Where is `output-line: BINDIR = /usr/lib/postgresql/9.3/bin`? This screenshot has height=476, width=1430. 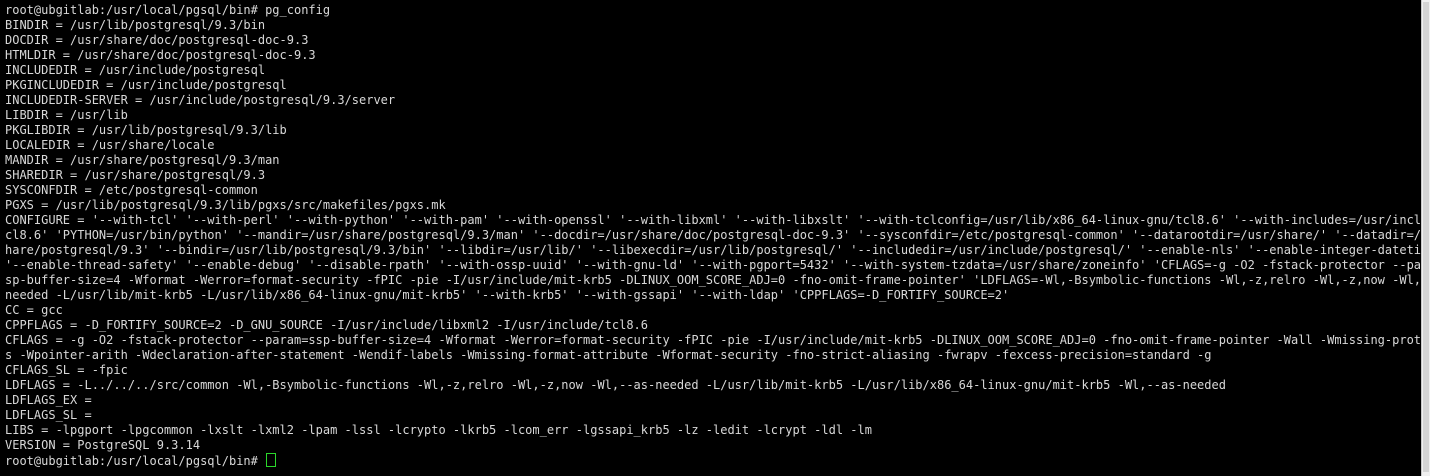
output-line: BINDIR = /usr/lib/postgresql/9.3/bin is located at coordinates (135, 25).